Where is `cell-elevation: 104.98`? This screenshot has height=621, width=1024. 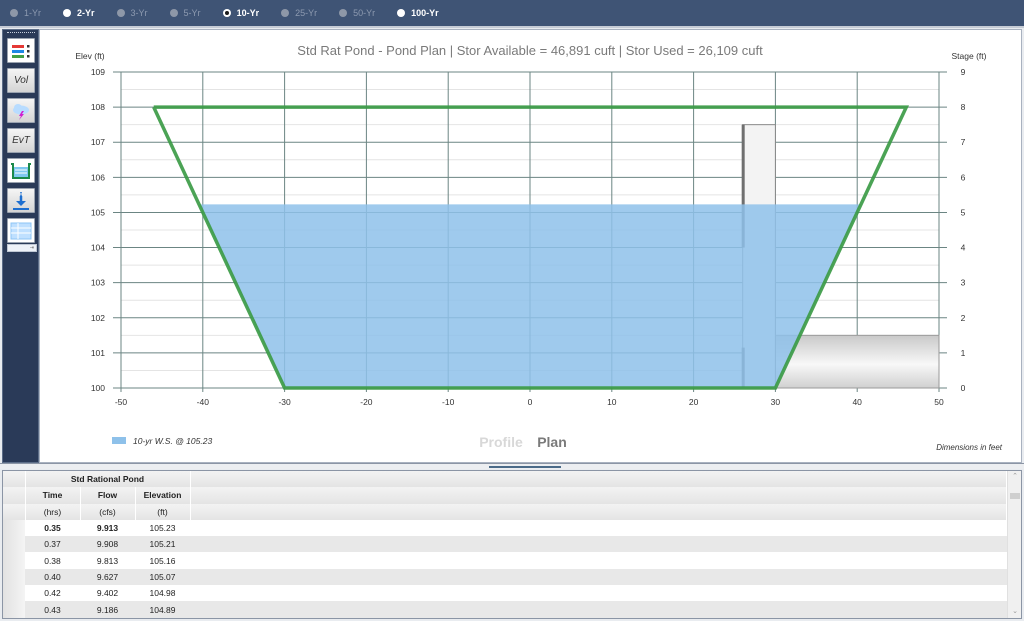
cell-elevation: 104.98 is located at coordinates (162, 593).